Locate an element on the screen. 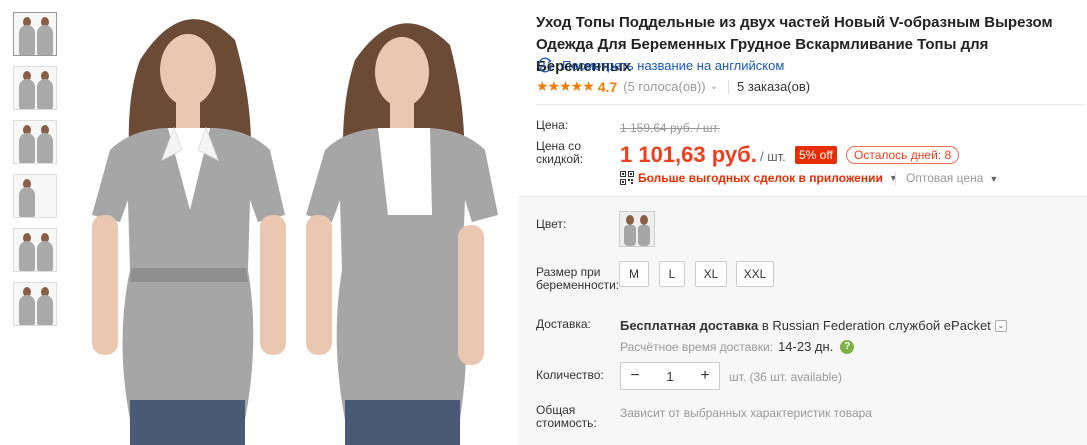  discount-price-label: Цена со скидкой: is located at coordinates (560, 152).